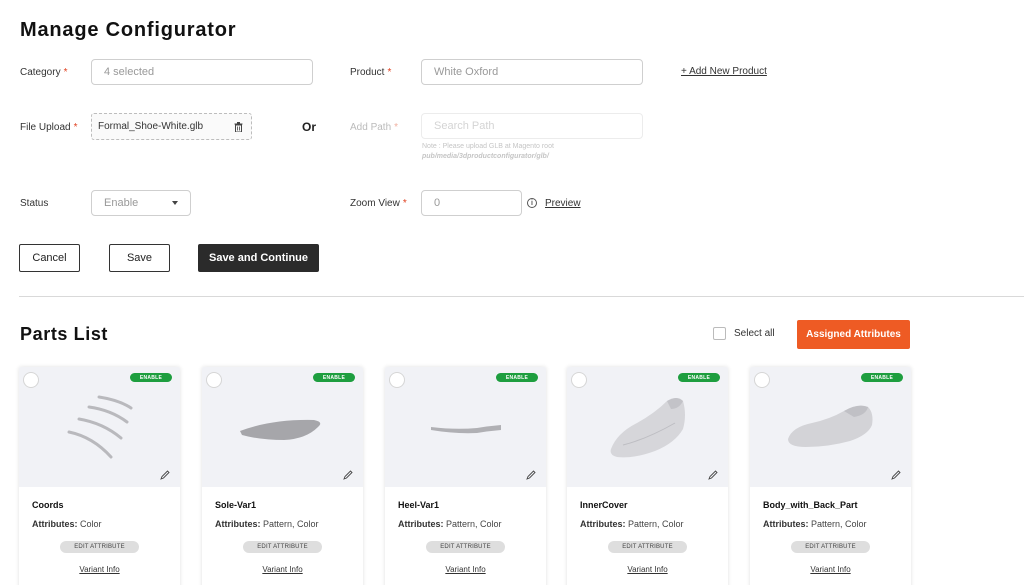 The width and height of the screenshot is (1024, 585). I want to click on category-multiselect: 4 selected, so click(202, 72).